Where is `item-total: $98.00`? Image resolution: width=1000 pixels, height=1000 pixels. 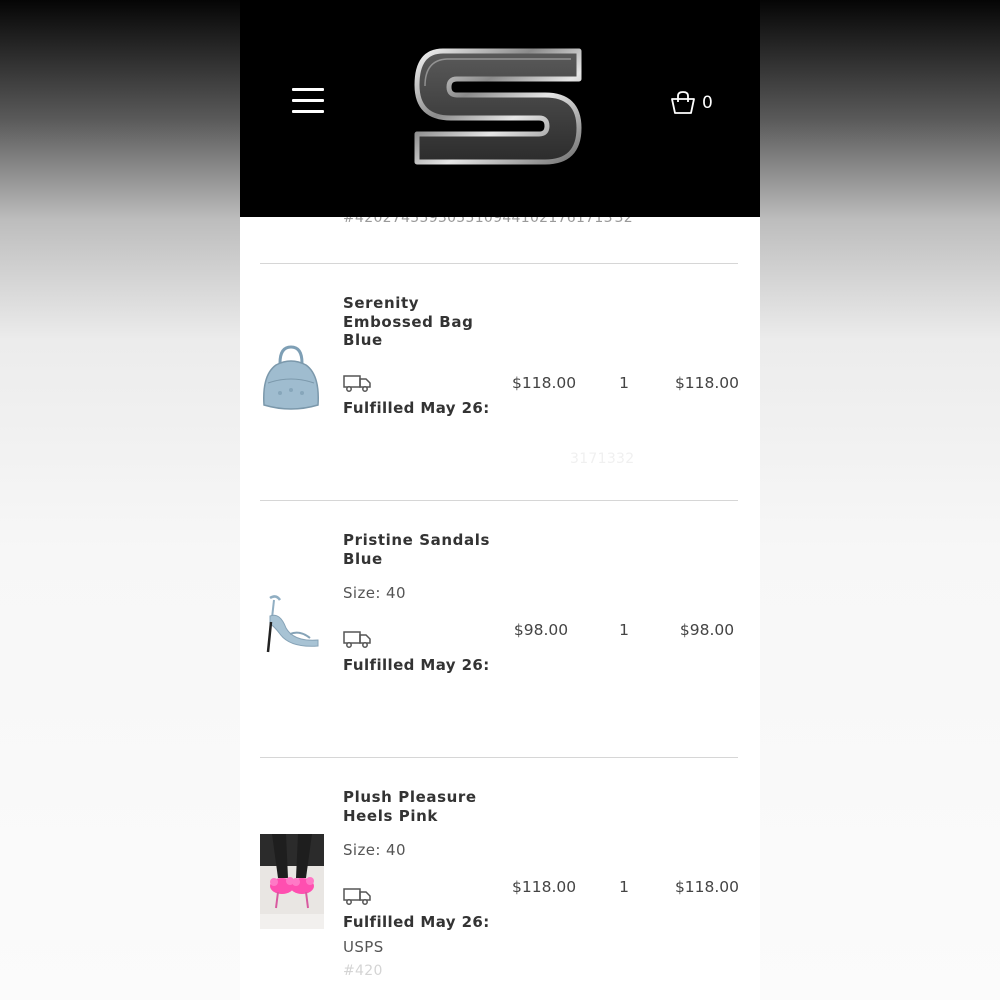 item-total: $98.00 is located at coordinates (707, 630).